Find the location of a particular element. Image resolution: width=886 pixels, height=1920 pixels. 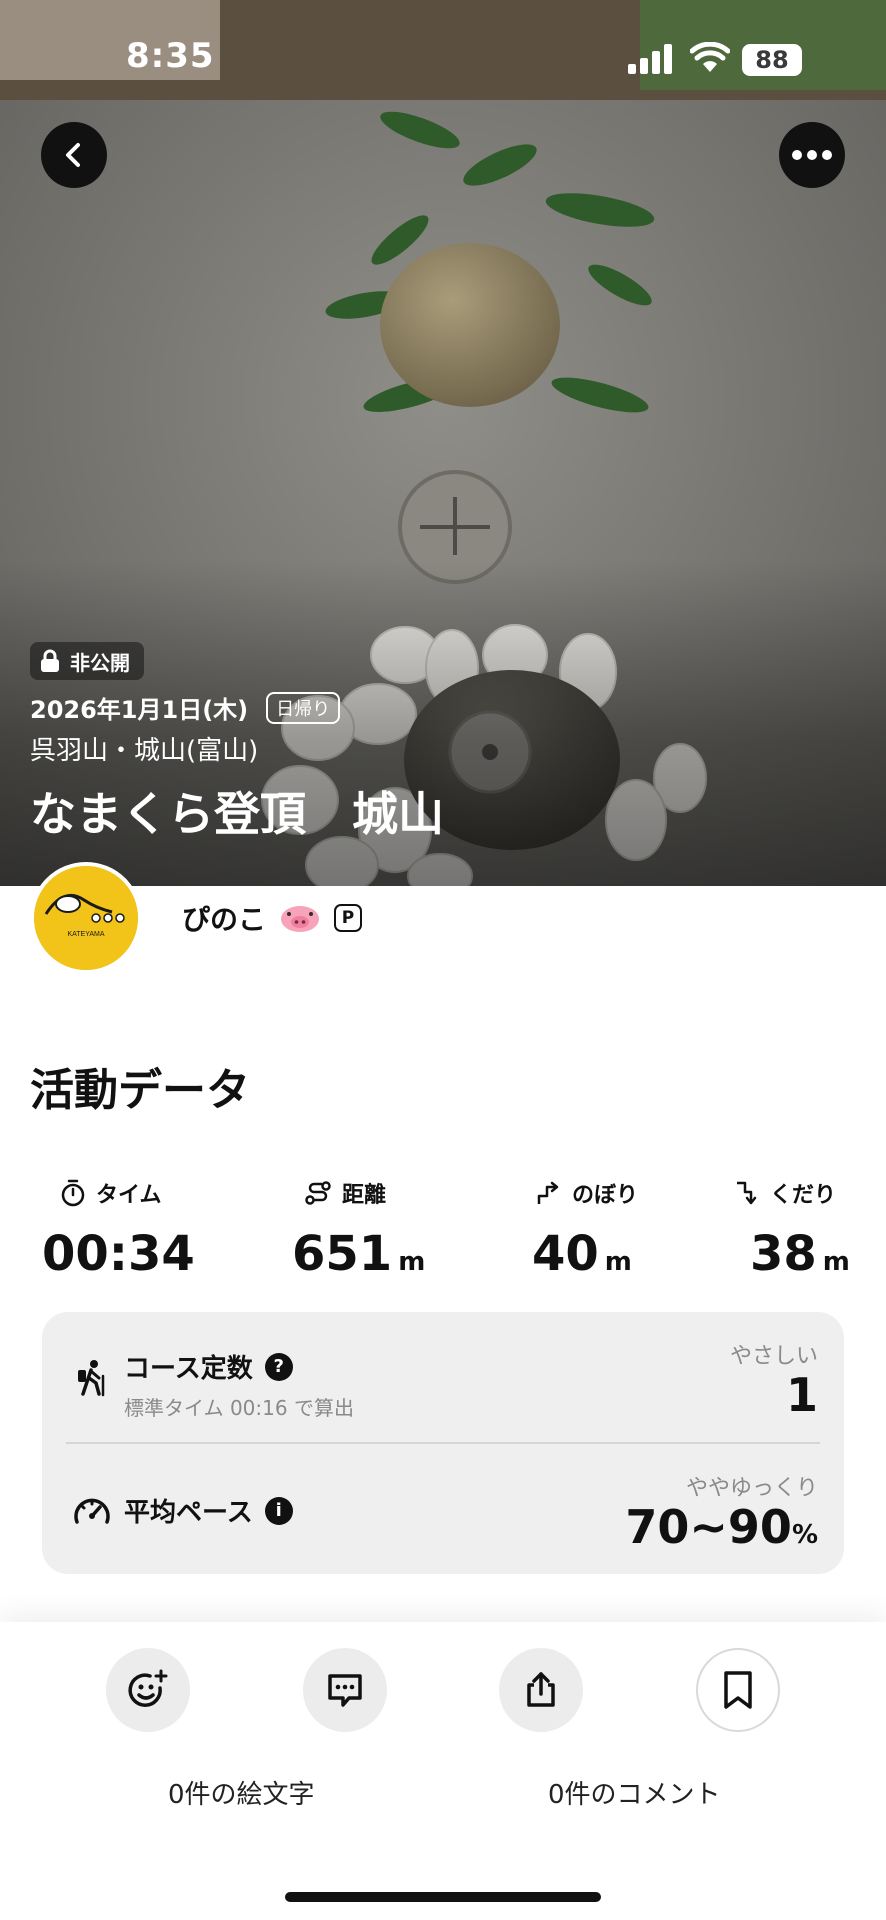

status-time: 8:35 is located at coordinates (170, 56).